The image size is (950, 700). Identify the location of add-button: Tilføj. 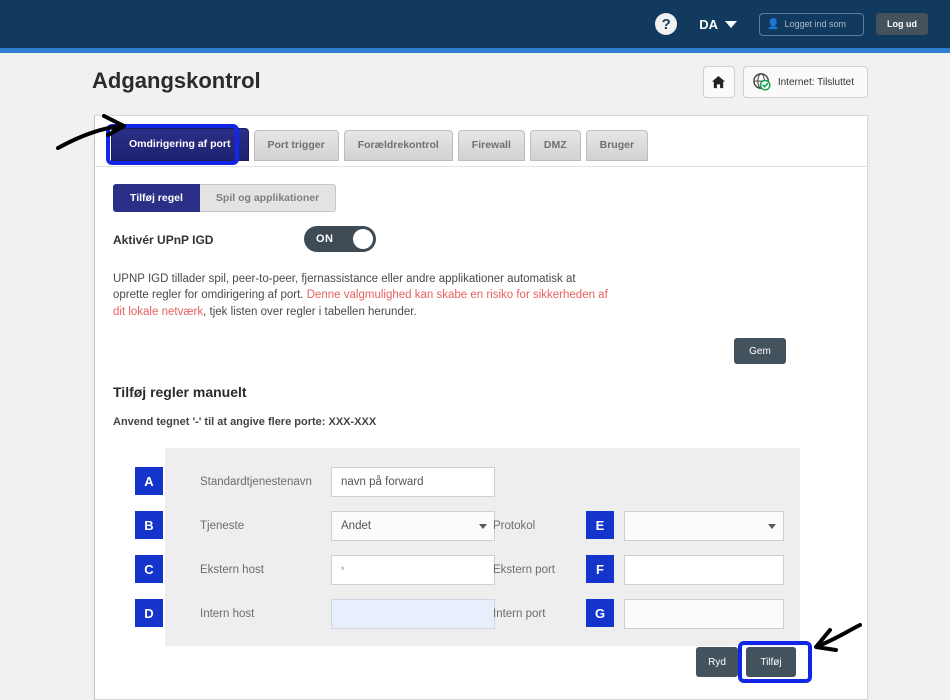
(771, 662).